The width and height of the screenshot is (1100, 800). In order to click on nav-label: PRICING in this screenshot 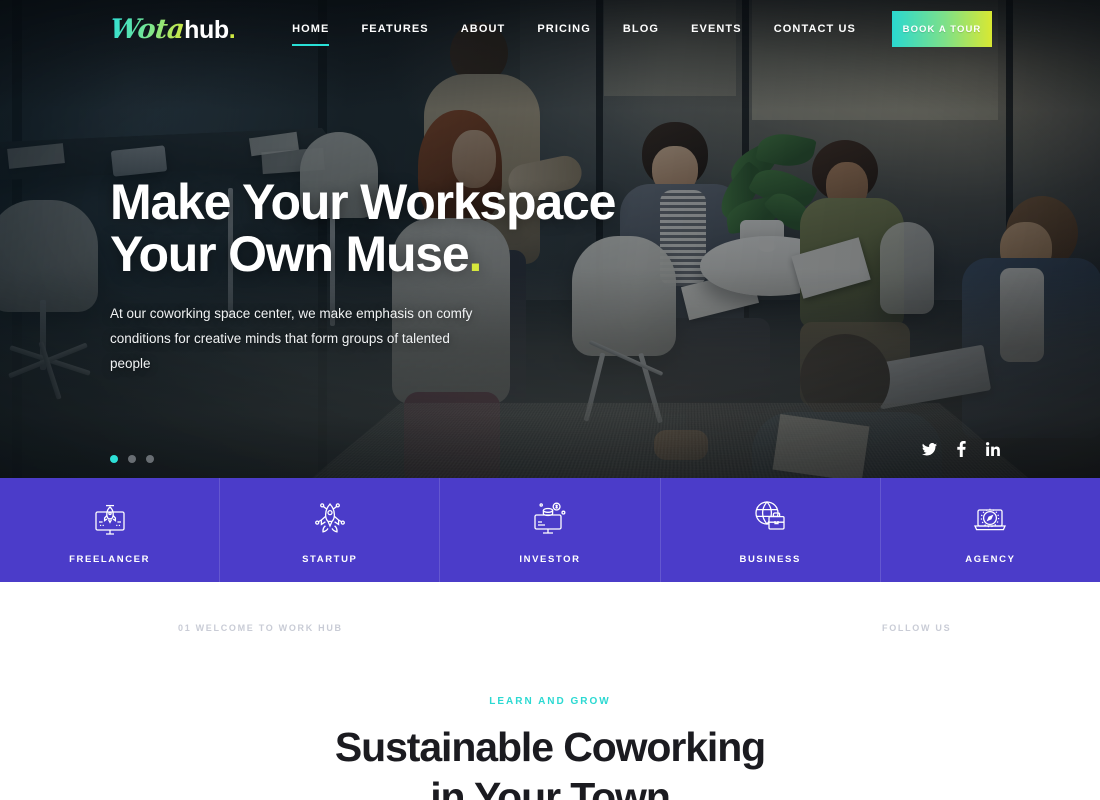, I will do `click(564, 29)`.